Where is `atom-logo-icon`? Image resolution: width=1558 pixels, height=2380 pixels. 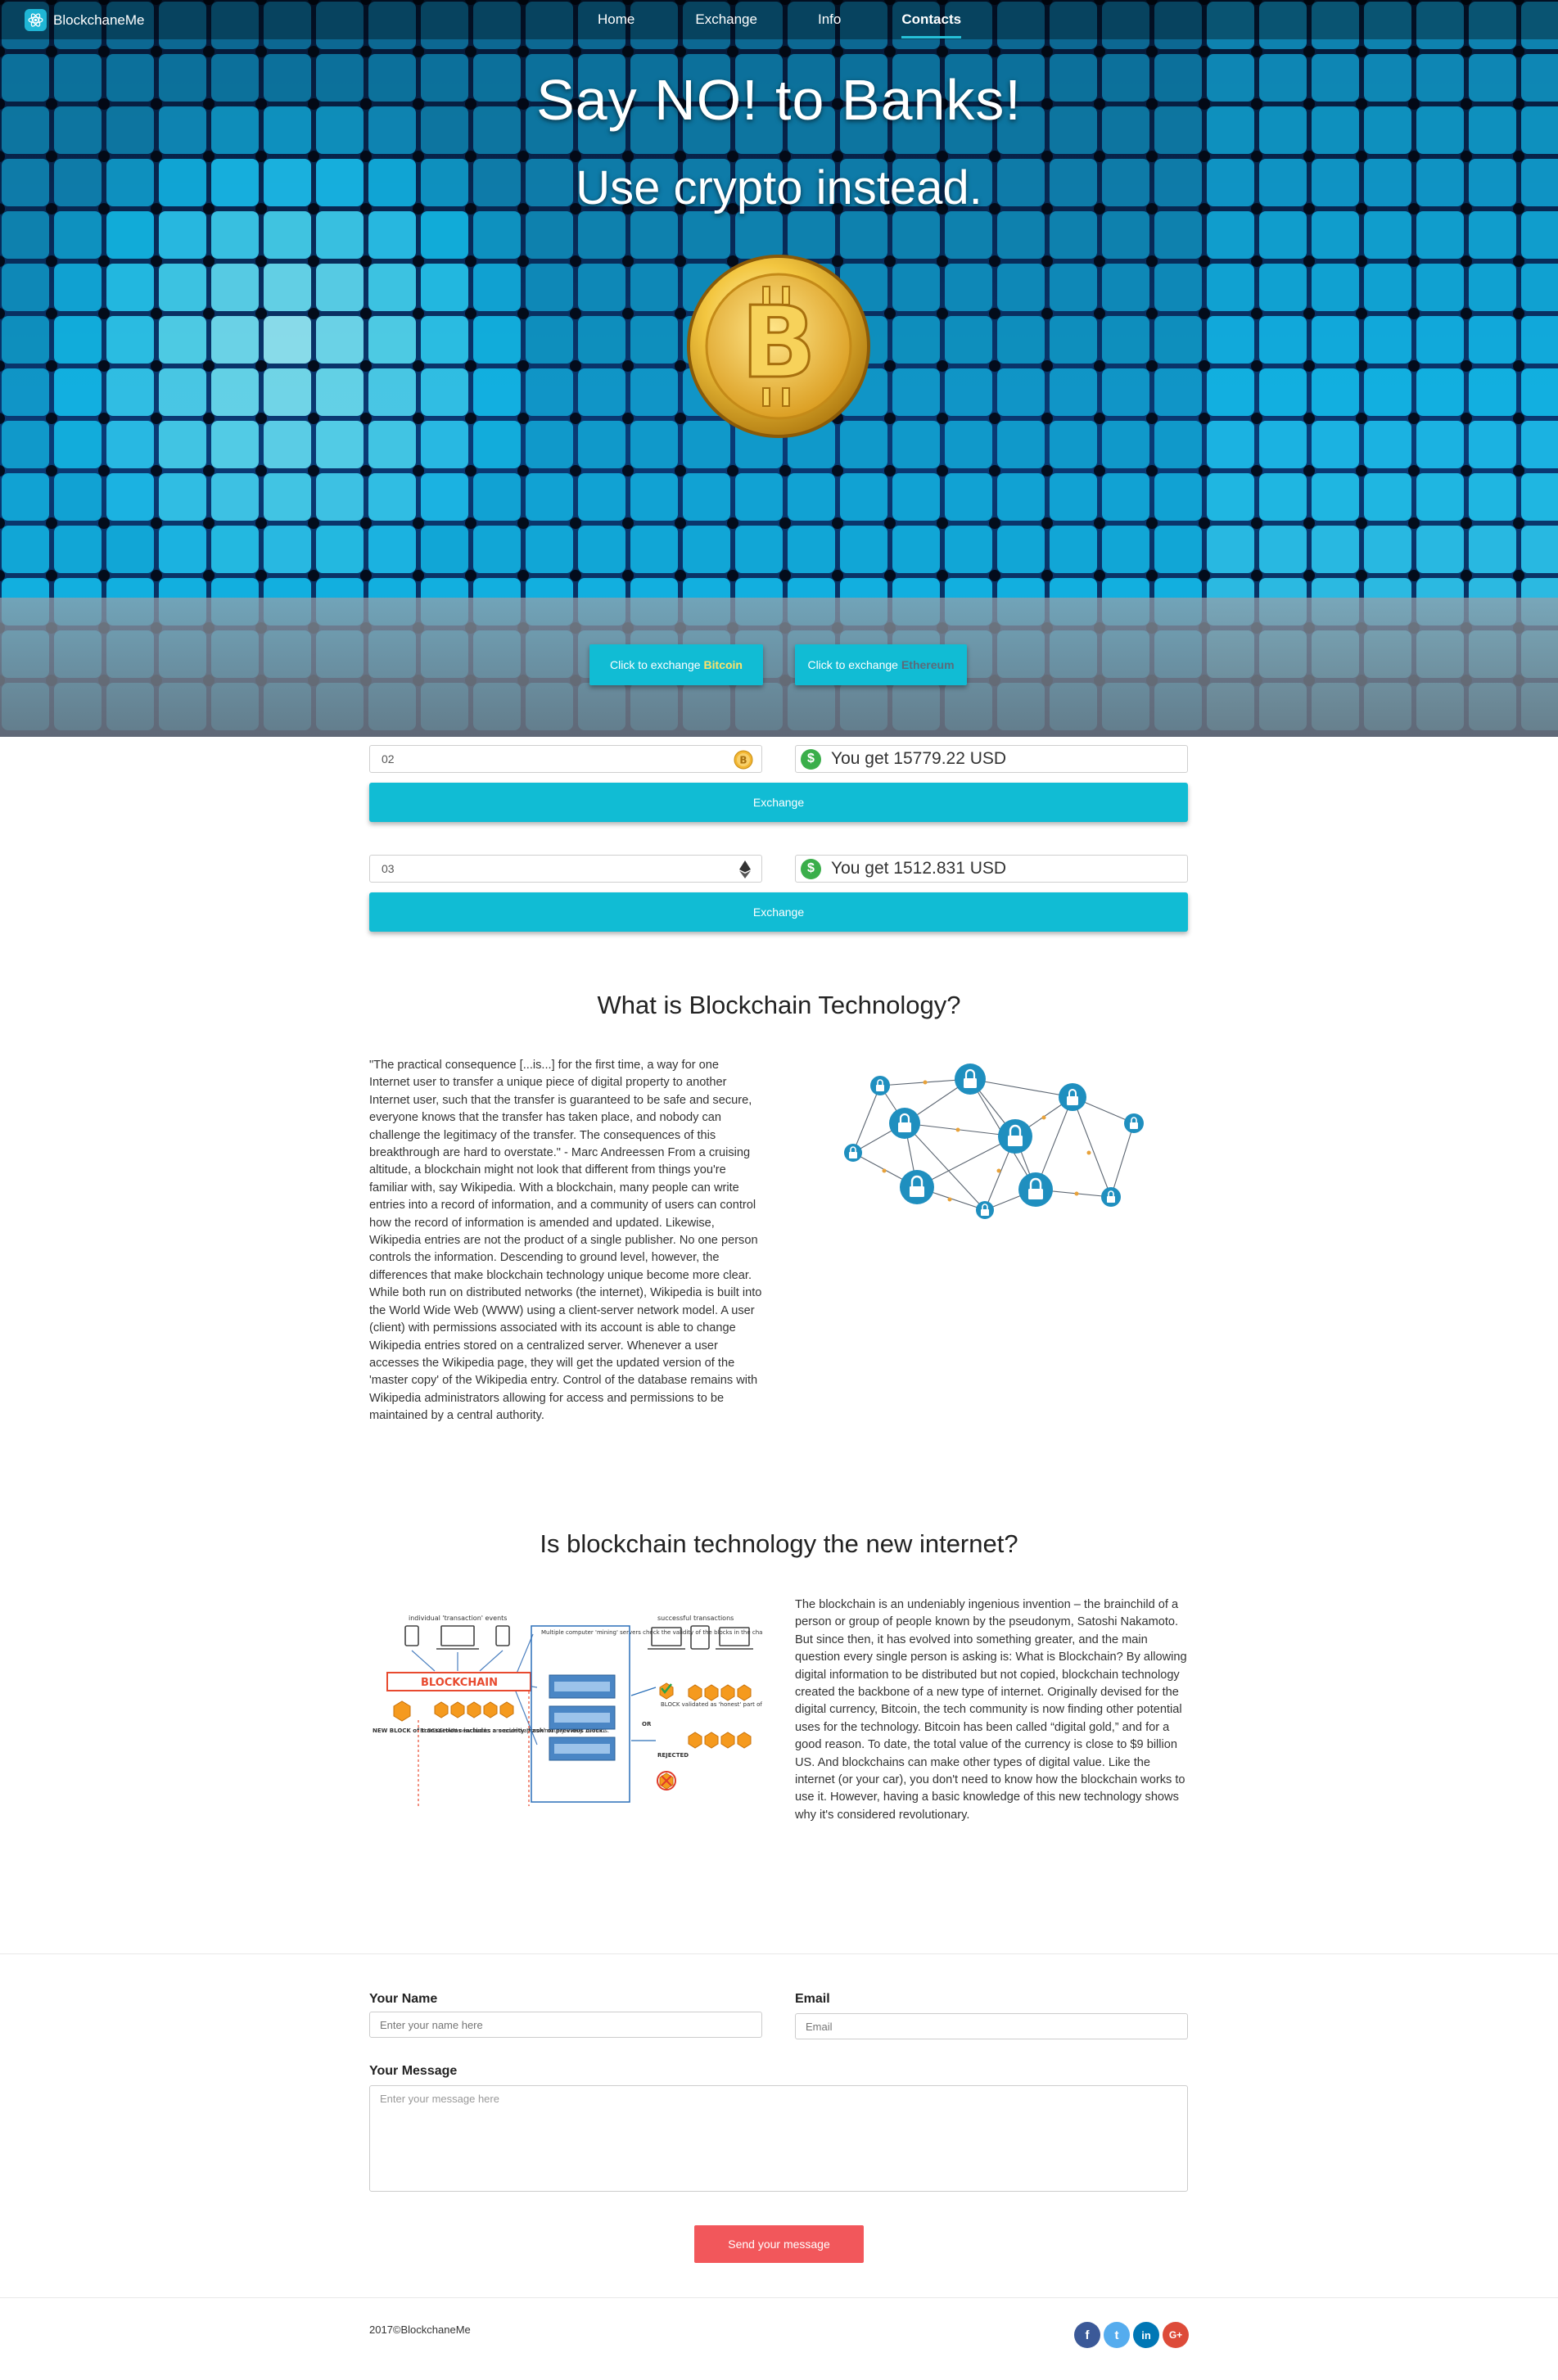
atom-logo-icon is located at coordinates (36, 20).